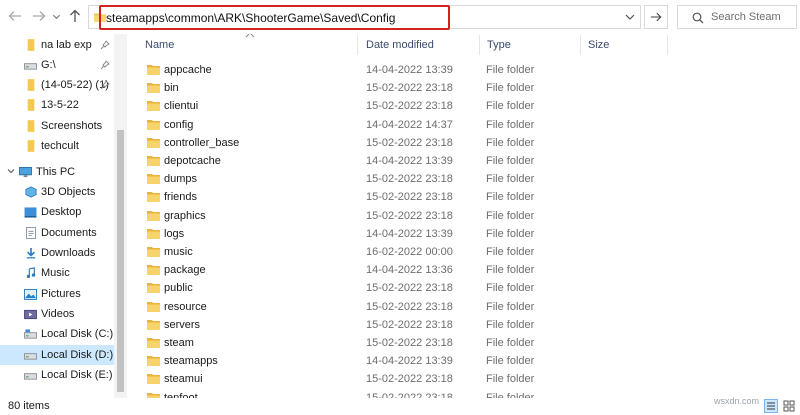 The width and height of the screenshot is (800, 415). What do you see at coordinates (77, 355) in the screenshot?
I see `sidebar-item-label: Local Disk (D:)` at bounding box center [77, 355].